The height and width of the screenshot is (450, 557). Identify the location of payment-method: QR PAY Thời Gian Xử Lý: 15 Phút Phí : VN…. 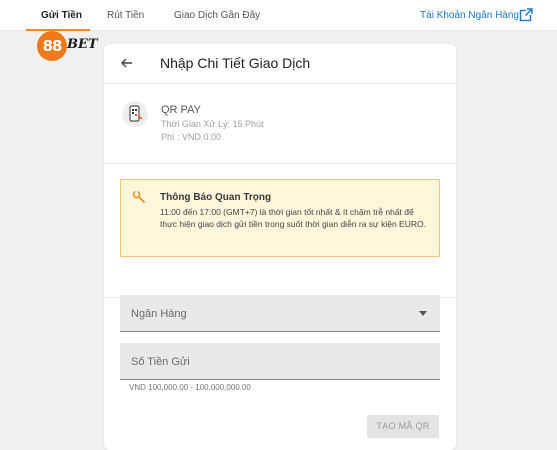
(280, 124).